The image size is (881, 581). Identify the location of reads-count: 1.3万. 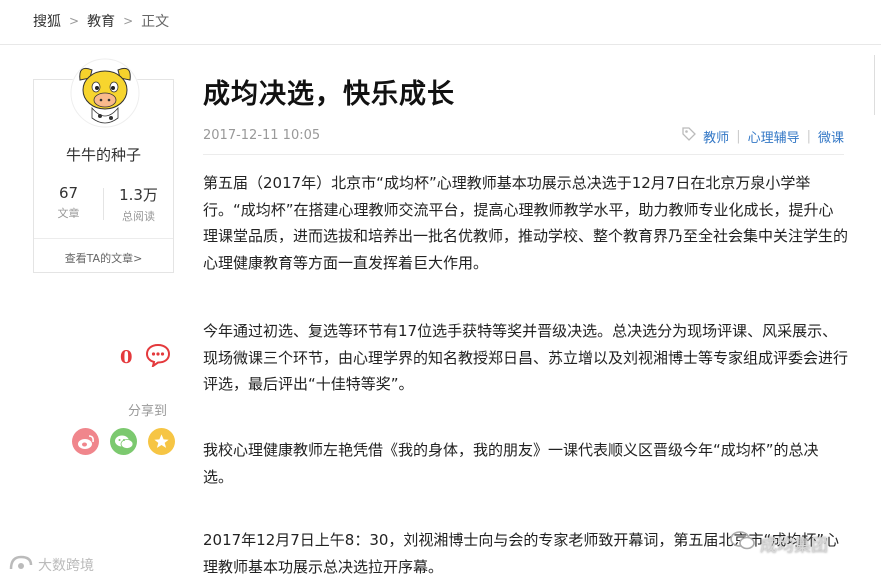
(138, 195).